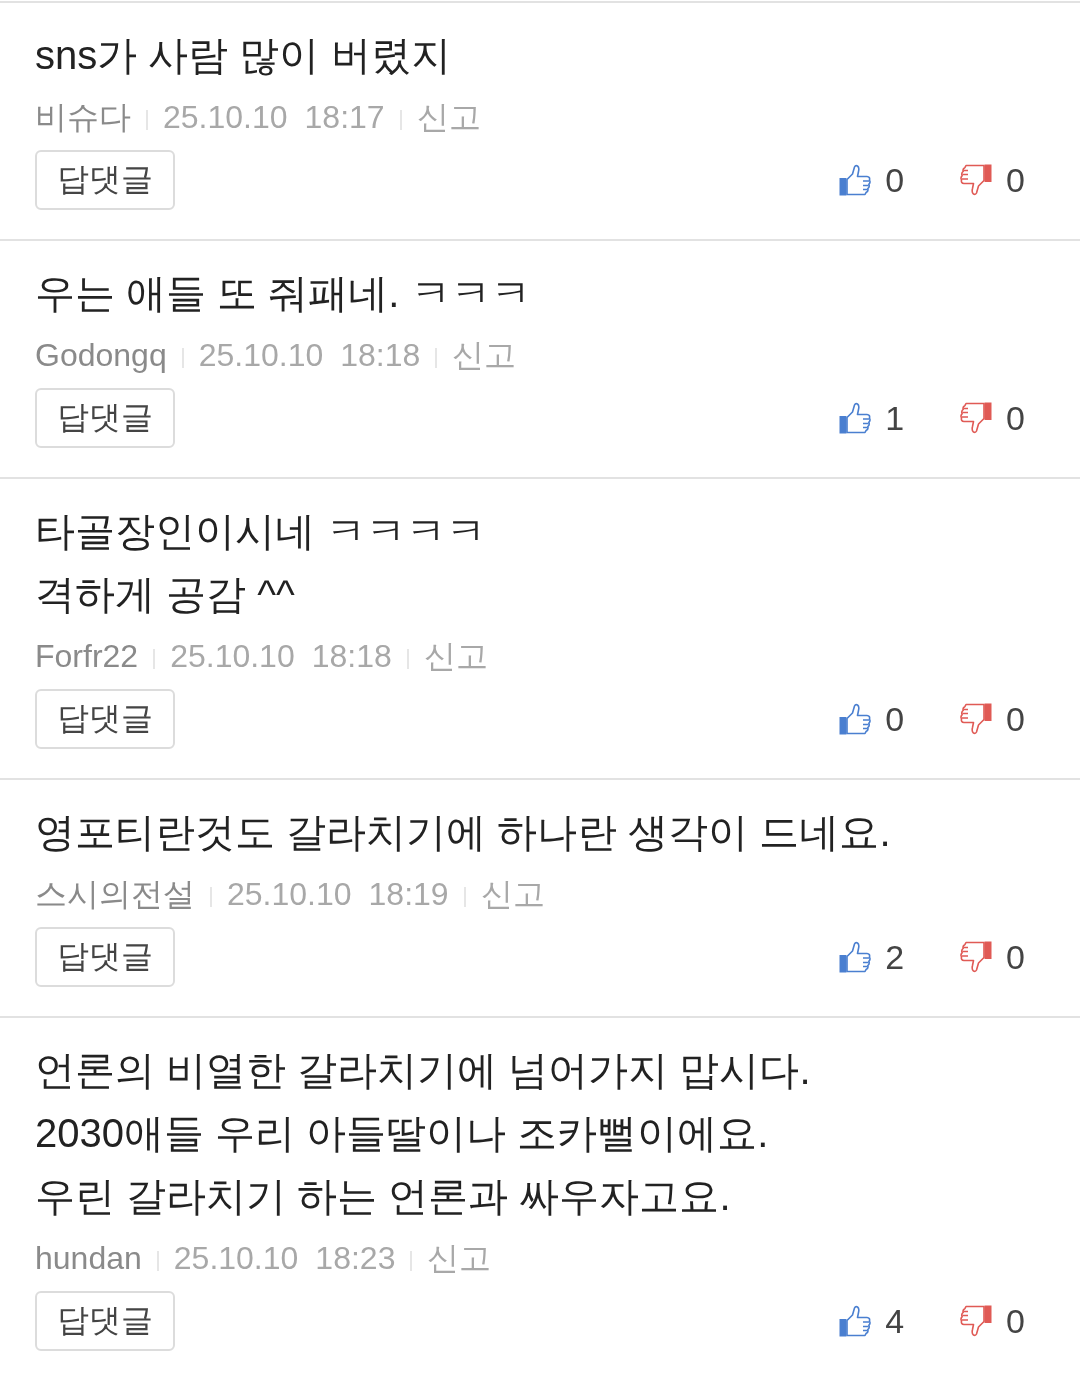 This screenshot has width=1080, height=1374. Describe the element at coordinates (88, 1258) in the screenshot. I see `author-name: hundan` at that location.